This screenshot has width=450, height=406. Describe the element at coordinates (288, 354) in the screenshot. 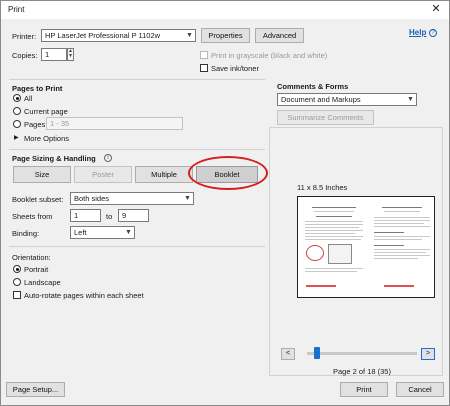

I see `previous-page-button: <` at that location.